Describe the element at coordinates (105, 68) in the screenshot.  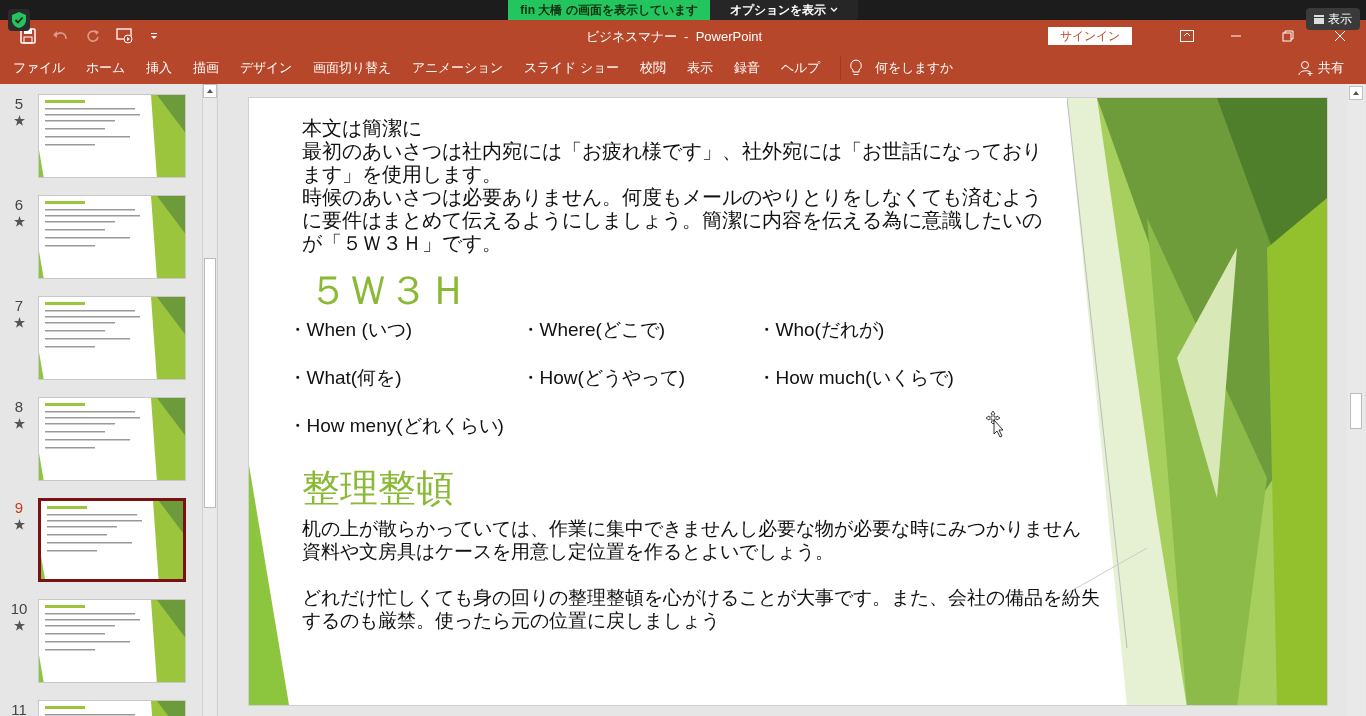
I see `ribbon-tab: ホーム` at that location.